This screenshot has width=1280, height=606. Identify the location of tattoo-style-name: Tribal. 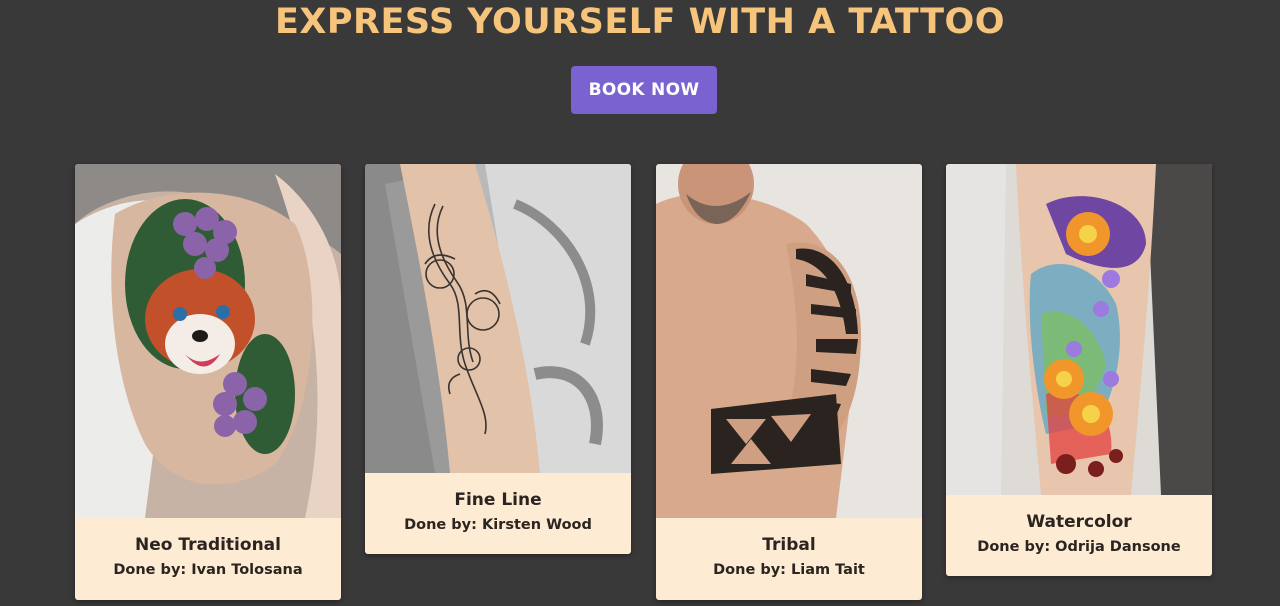
(789, 545).